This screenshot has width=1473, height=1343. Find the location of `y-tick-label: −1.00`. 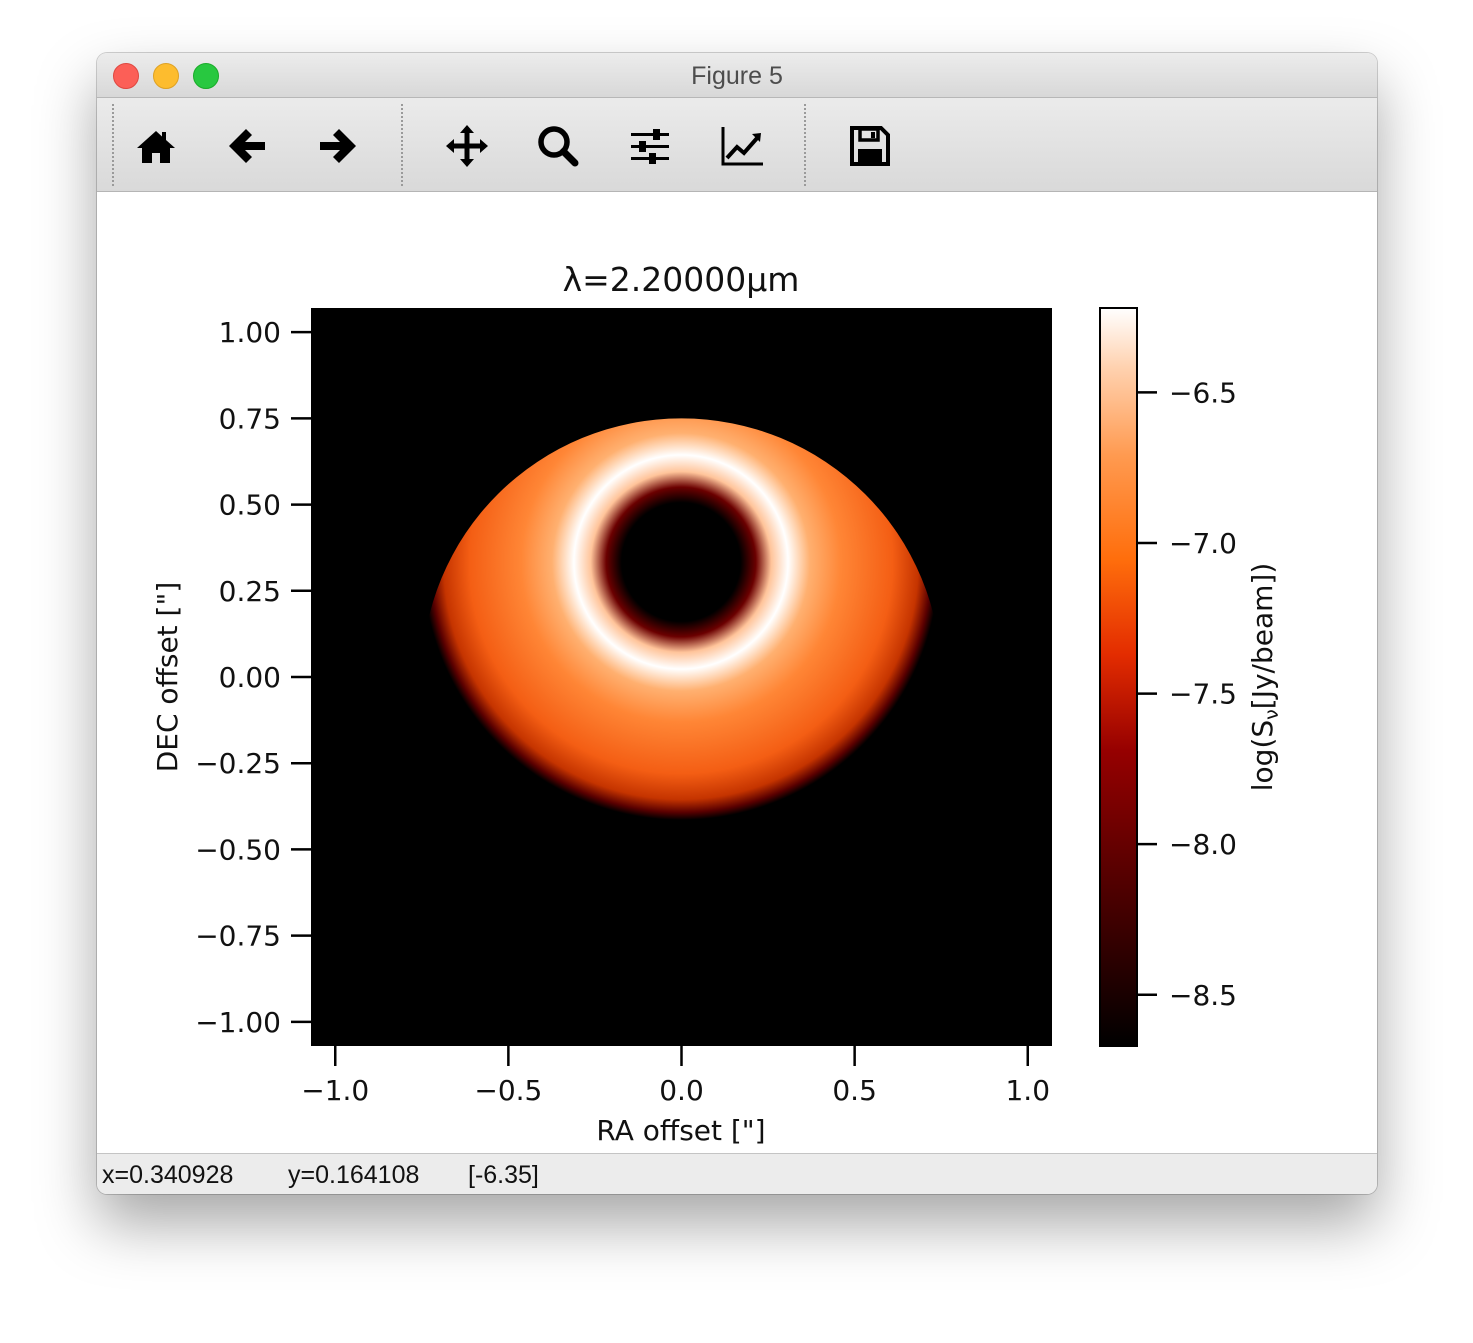

y-tick-label: −1.00 is located at coordinates (238, 1022).